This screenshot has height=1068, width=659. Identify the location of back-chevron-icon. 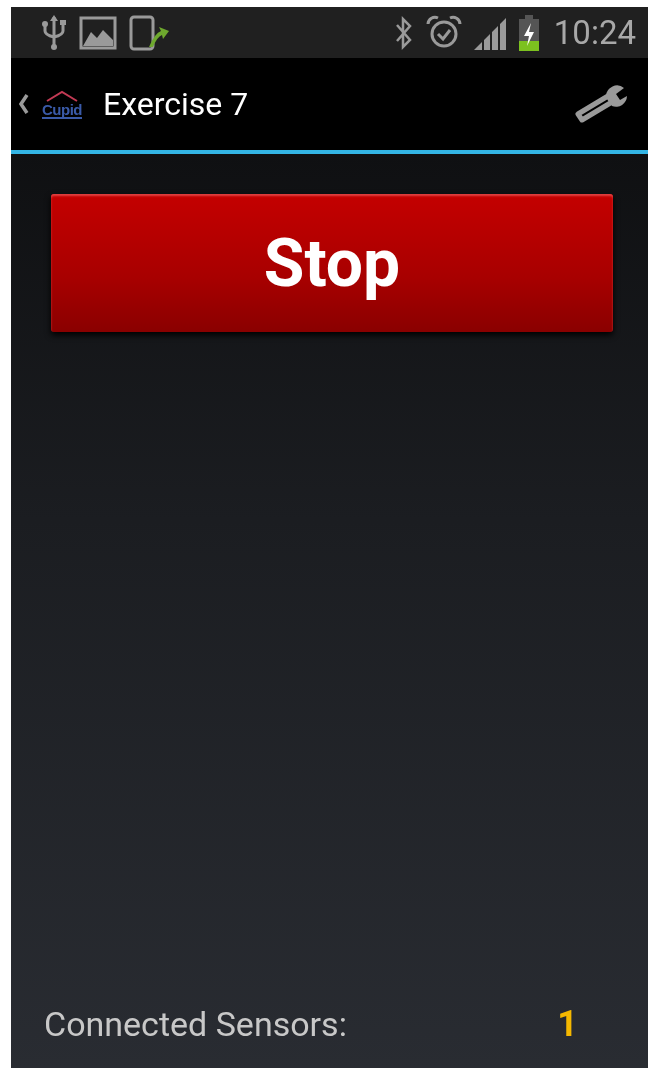
(24, 104).